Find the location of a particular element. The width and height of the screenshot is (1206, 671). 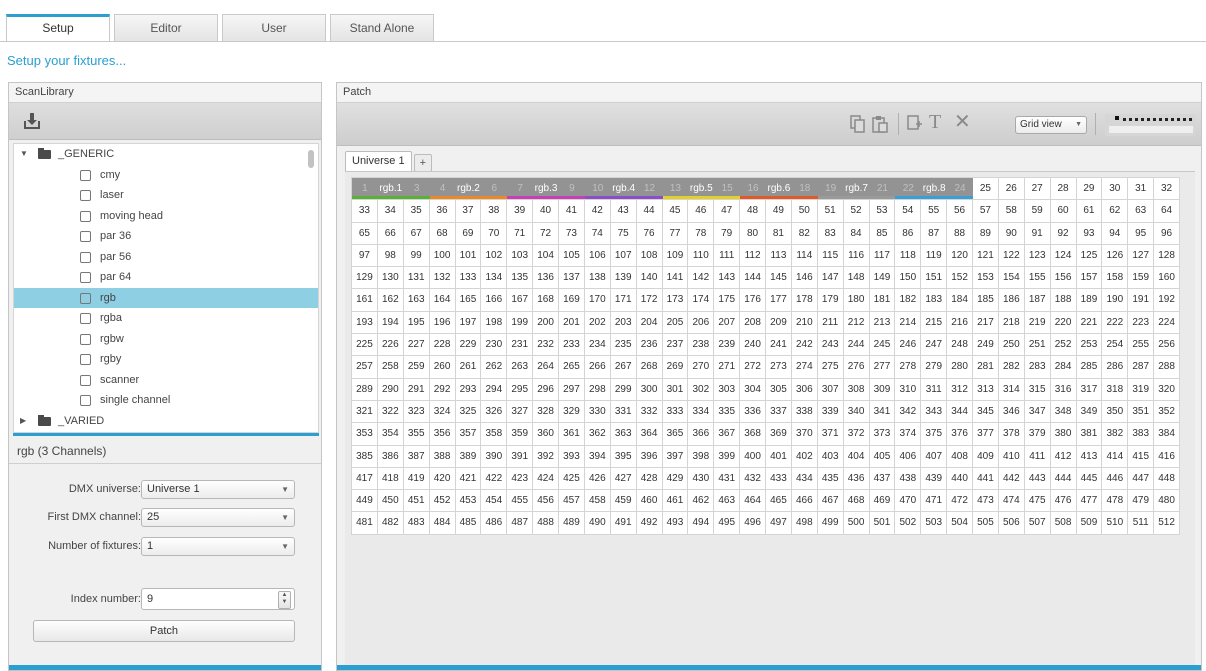

channel-cell: 489 is located at coordinates (572, 523).